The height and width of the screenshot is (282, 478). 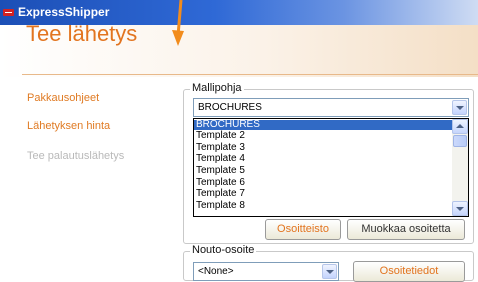 What do you see at coordinates (323, 136) in the screenshot?
I see `template-option: Template 2` at bounding box center [323, 136].